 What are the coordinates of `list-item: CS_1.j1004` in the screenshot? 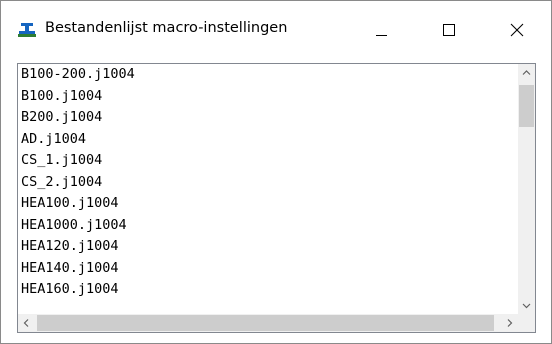 It's located at (258, 161).